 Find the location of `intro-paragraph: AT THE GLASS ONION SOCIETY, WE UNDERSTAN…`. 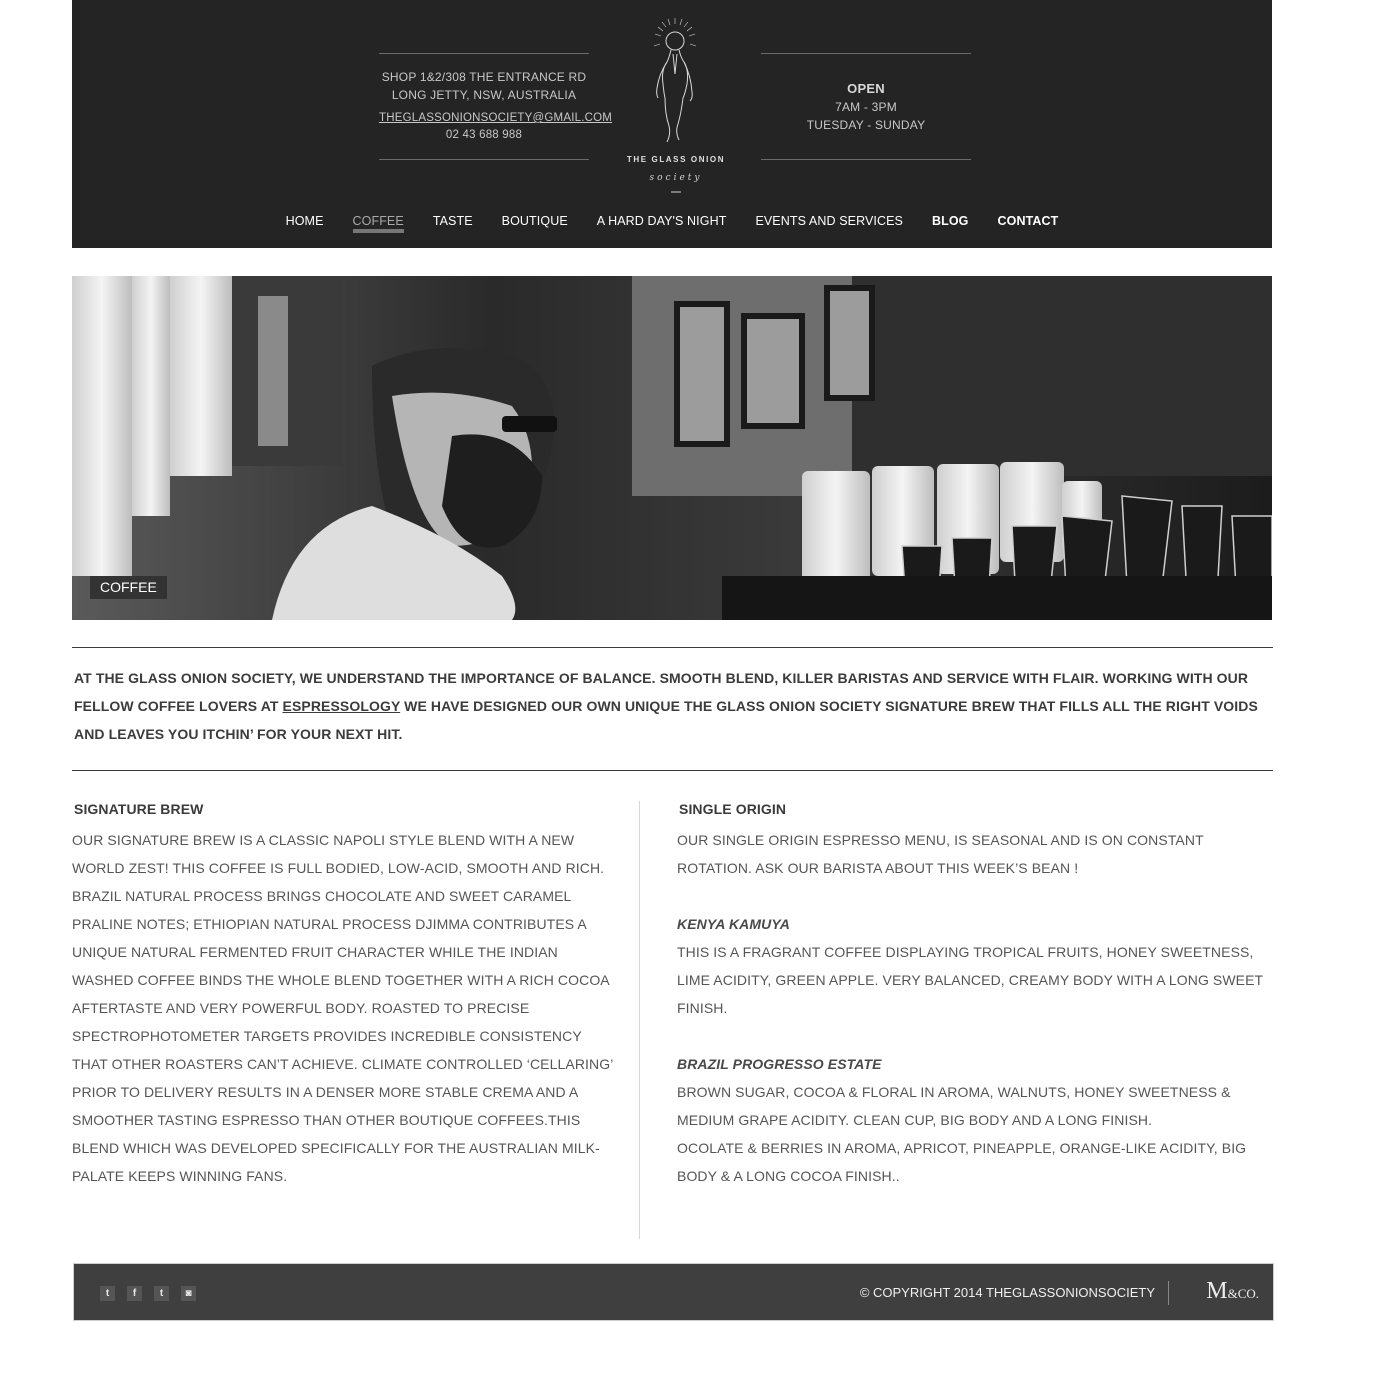

intro-paragraph: AT THE GLASS ONION SOCIETY, WE UNDERSTAN… is located at coordinates (673, 706).